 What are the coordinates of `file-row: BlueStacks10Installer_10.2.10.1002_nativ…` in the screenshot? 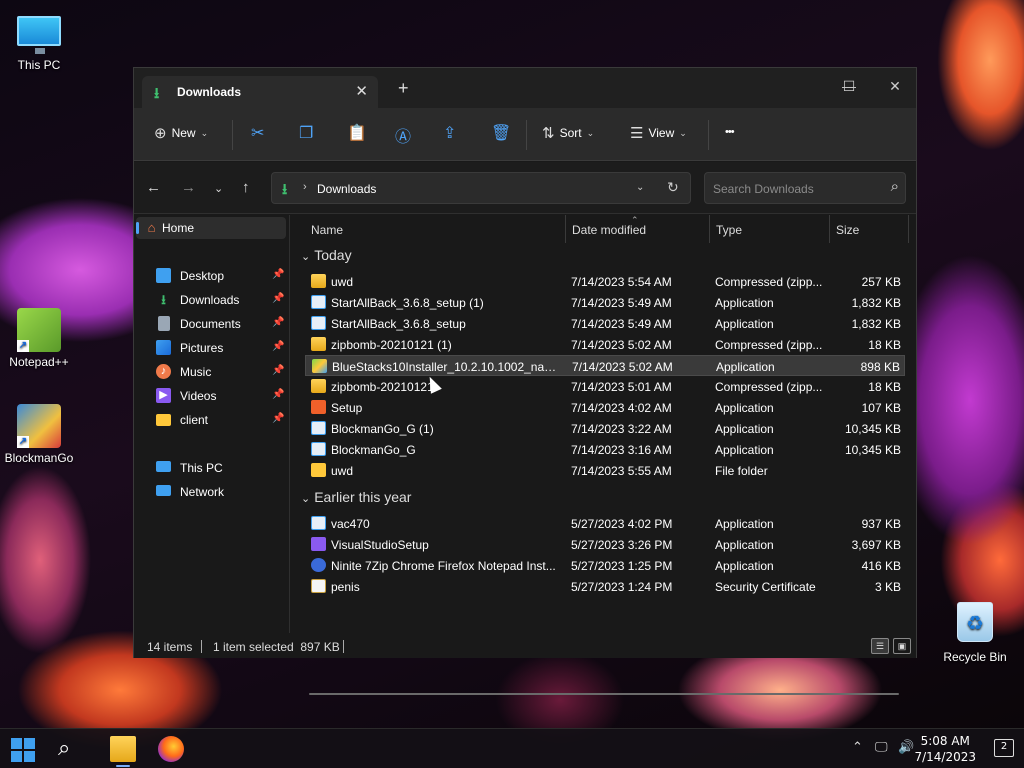 It's located at (605, 365).